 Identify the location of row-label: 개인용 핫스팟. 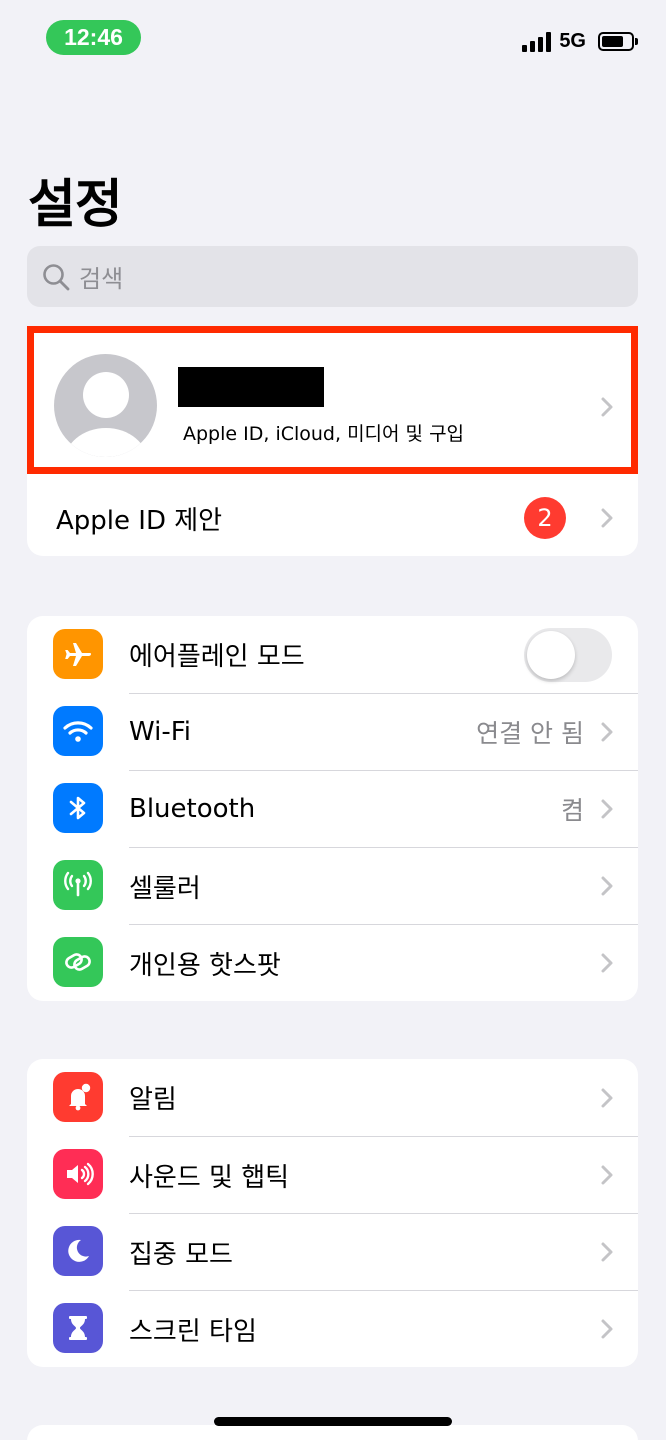
(205, 965).